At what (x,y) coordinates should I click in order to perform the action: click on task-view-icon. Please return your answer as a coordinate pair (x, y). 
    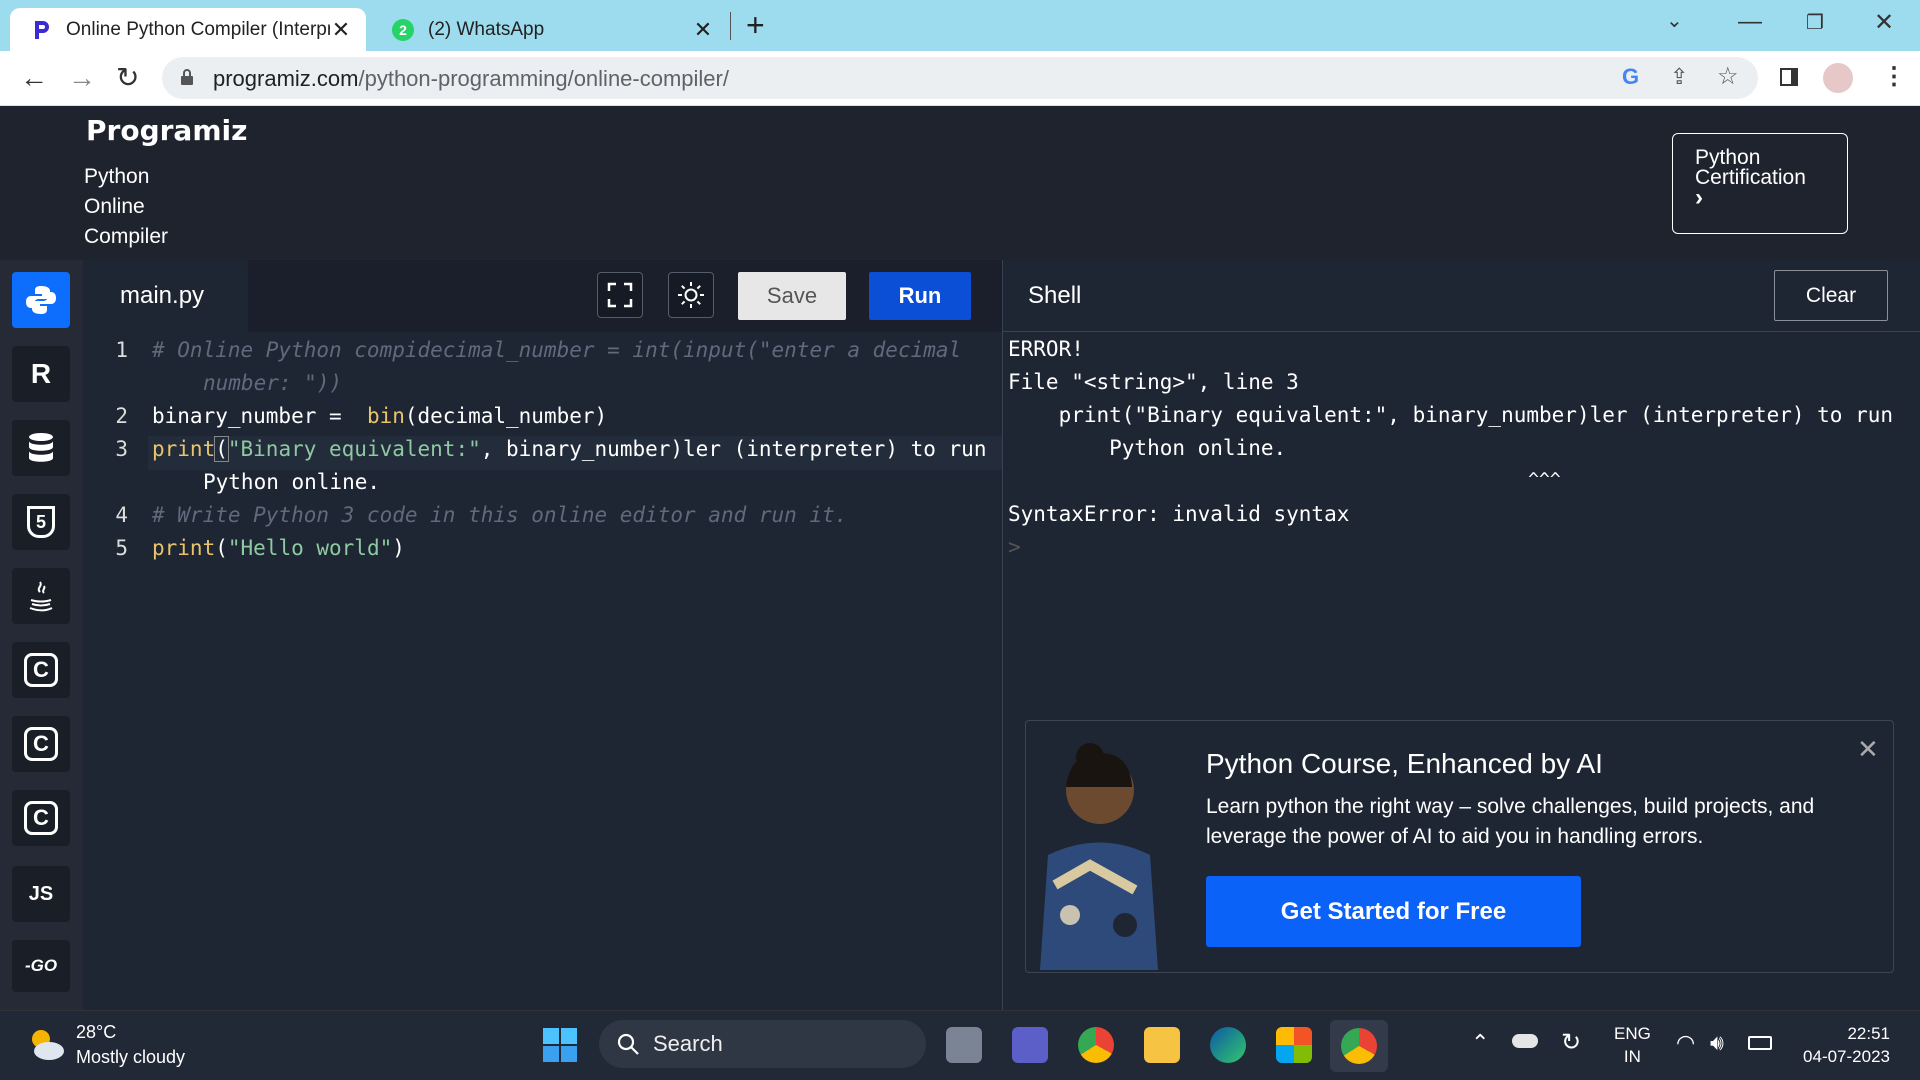
    Looking at the image, I should click on (964, 1045).